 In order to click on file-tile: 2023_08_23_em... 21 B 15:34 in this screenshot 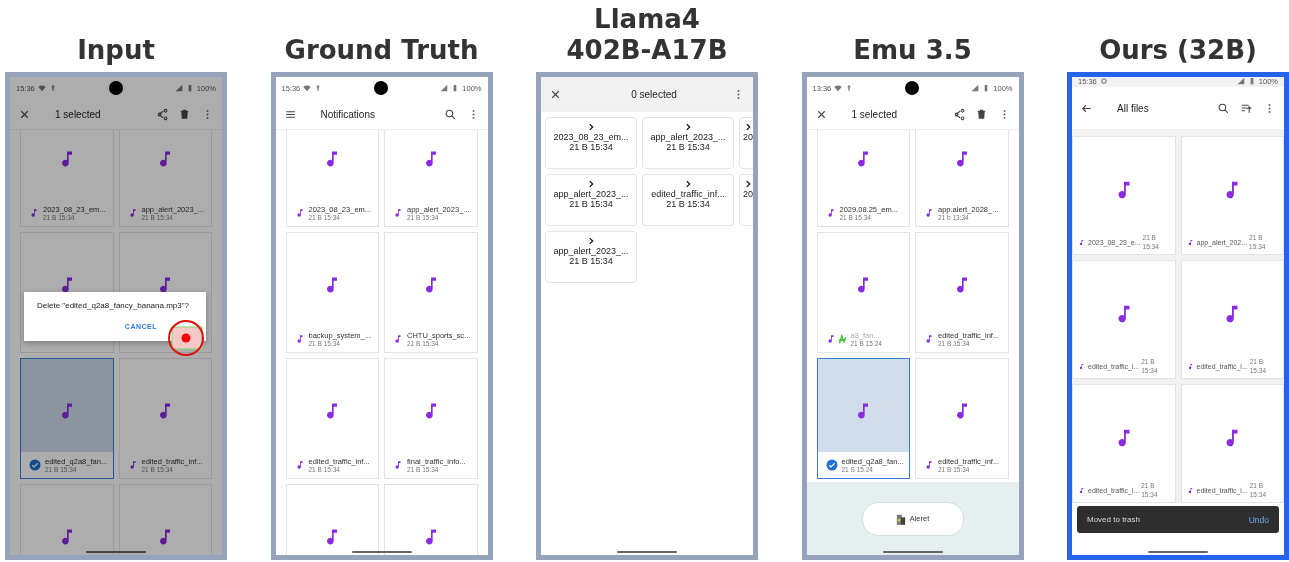, I will do `click(591, 143)`.